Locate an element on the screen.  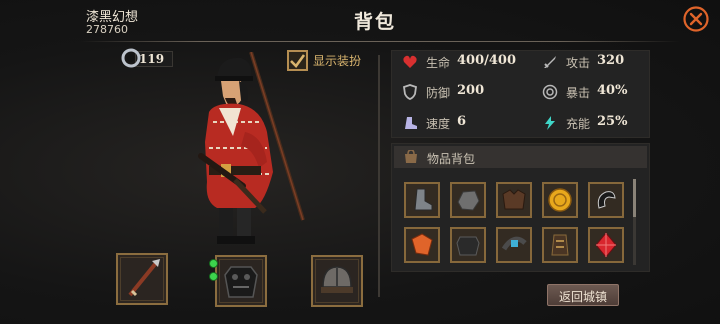
inventory-item-black-hook is located at coordinates (606, 200).